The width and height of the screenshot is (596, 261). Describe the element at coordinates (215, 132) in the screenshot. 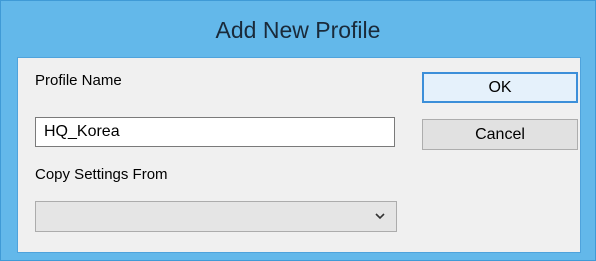

I see `profile-name-input: HQ_Korea` at that location.